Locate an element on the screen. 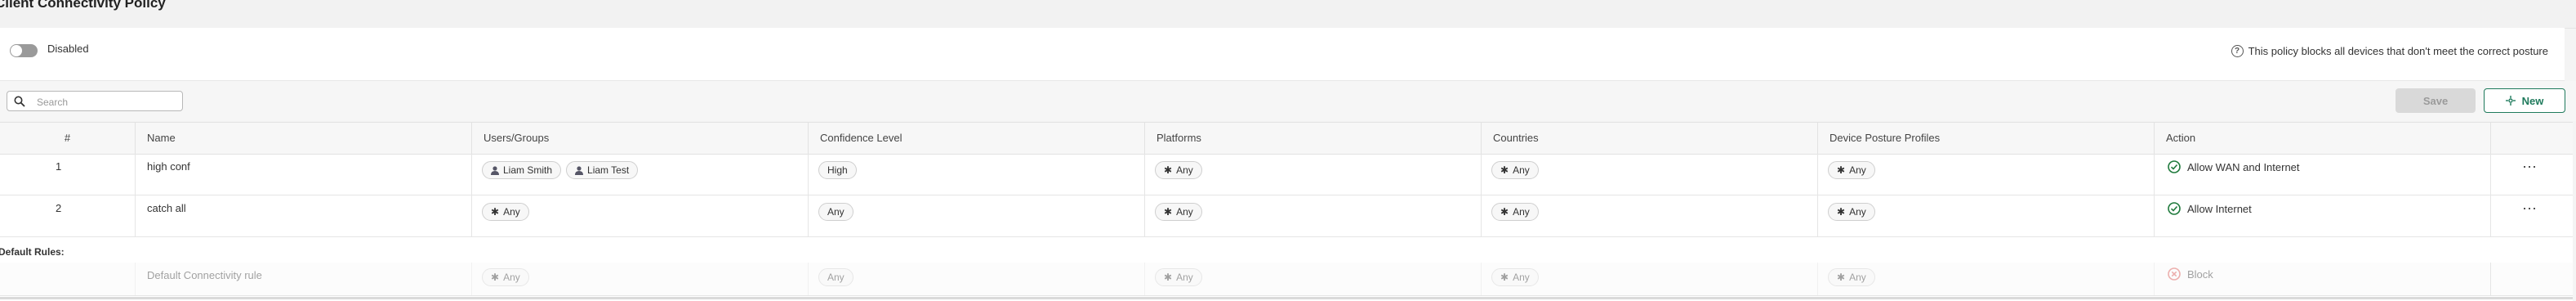  new-rule-icon is located at coordinates (2510, 101).